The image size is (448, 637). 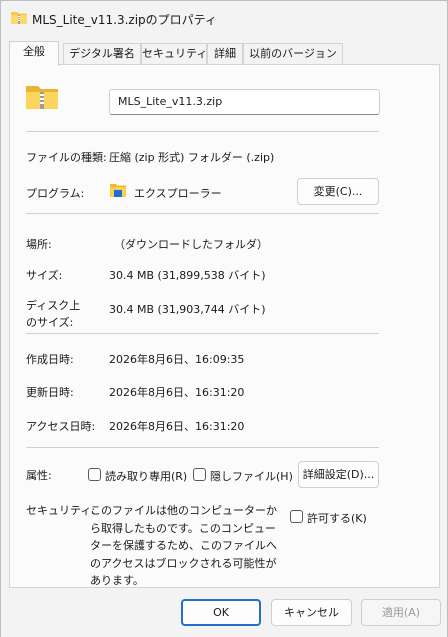 What do you see at coordinates (146, 476) in the screenshot?
I see `readonly-label: 読み取り専用(R)` at bounding box center [146, 476].